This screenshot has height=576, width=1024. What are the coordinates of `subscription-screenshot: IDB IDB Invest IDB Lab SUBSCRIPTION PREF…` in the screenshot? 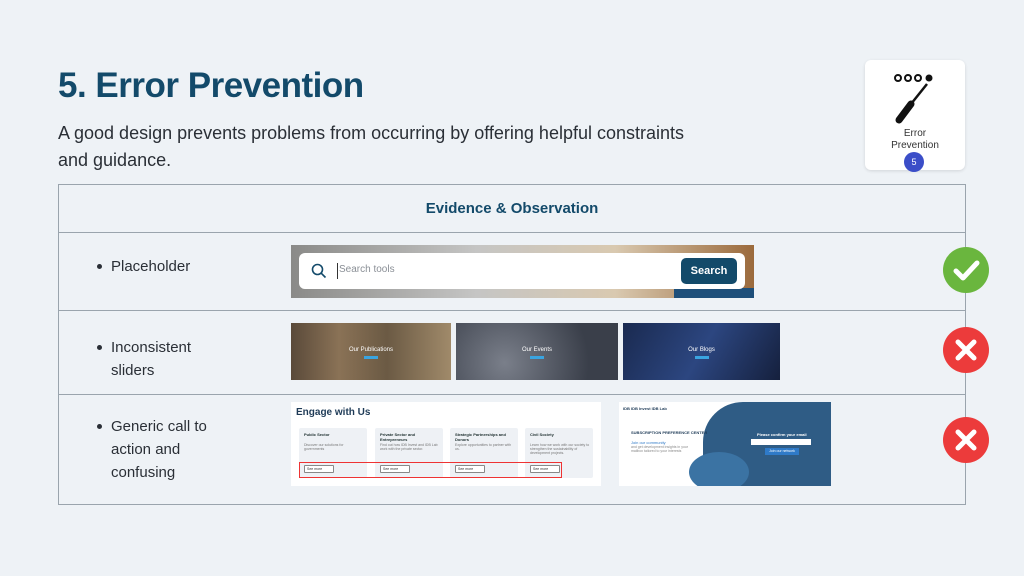 It's located at (725, 444).